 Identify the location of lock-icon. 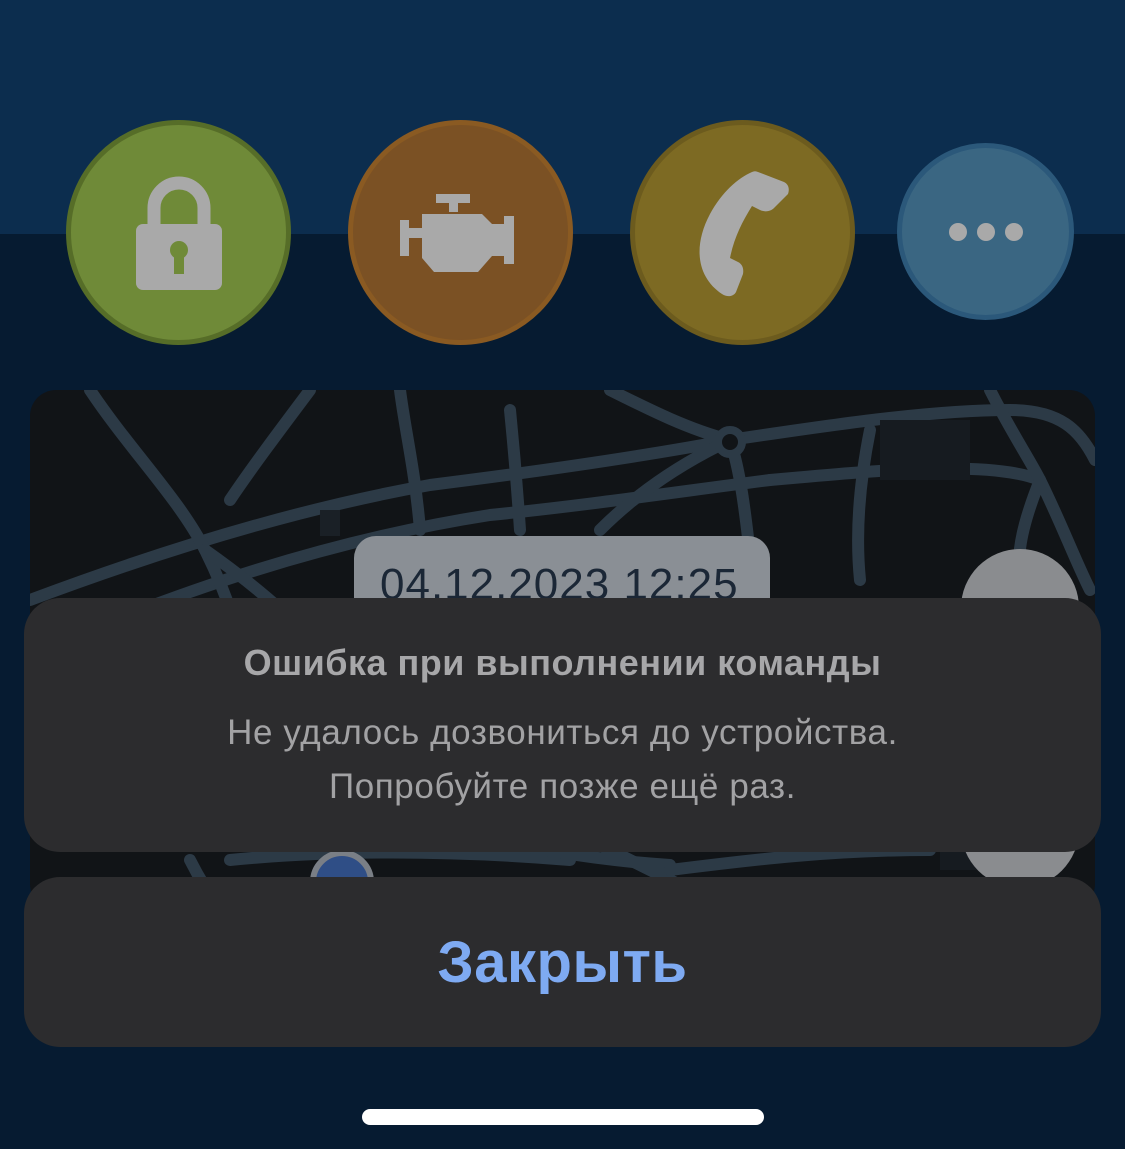
(178, 233).